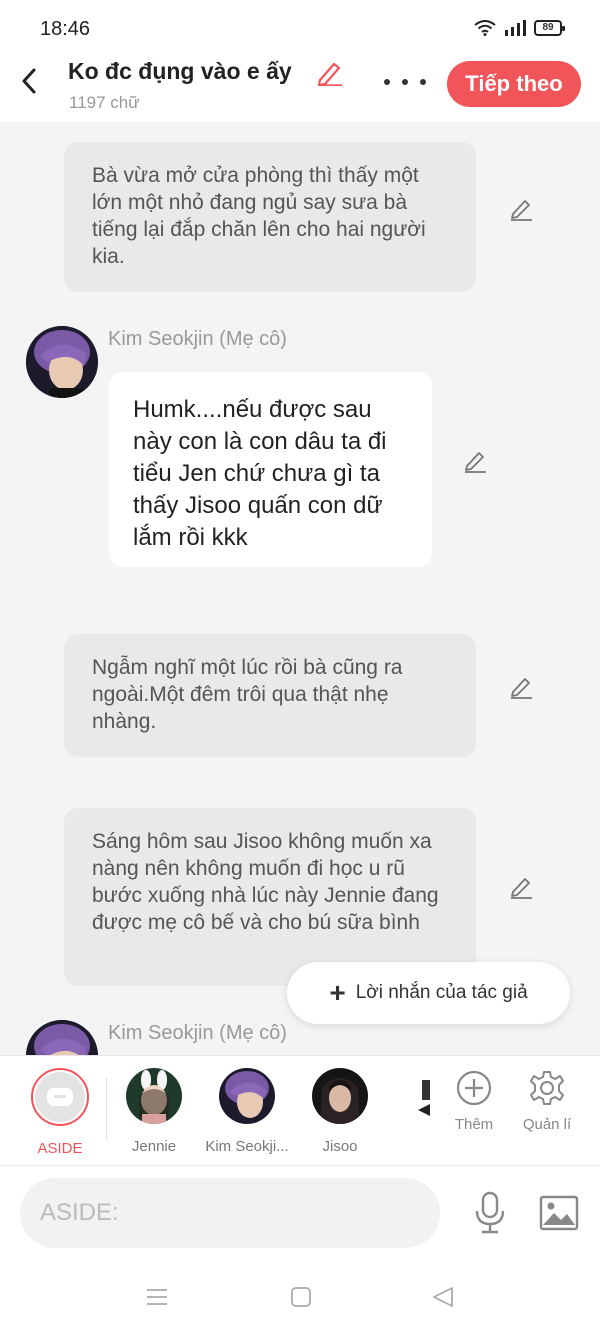 The image size is (600, 1333). Describe the element at coordinates (154, 1146) in the screenshot. I see `character-label: Jennie` at that location.